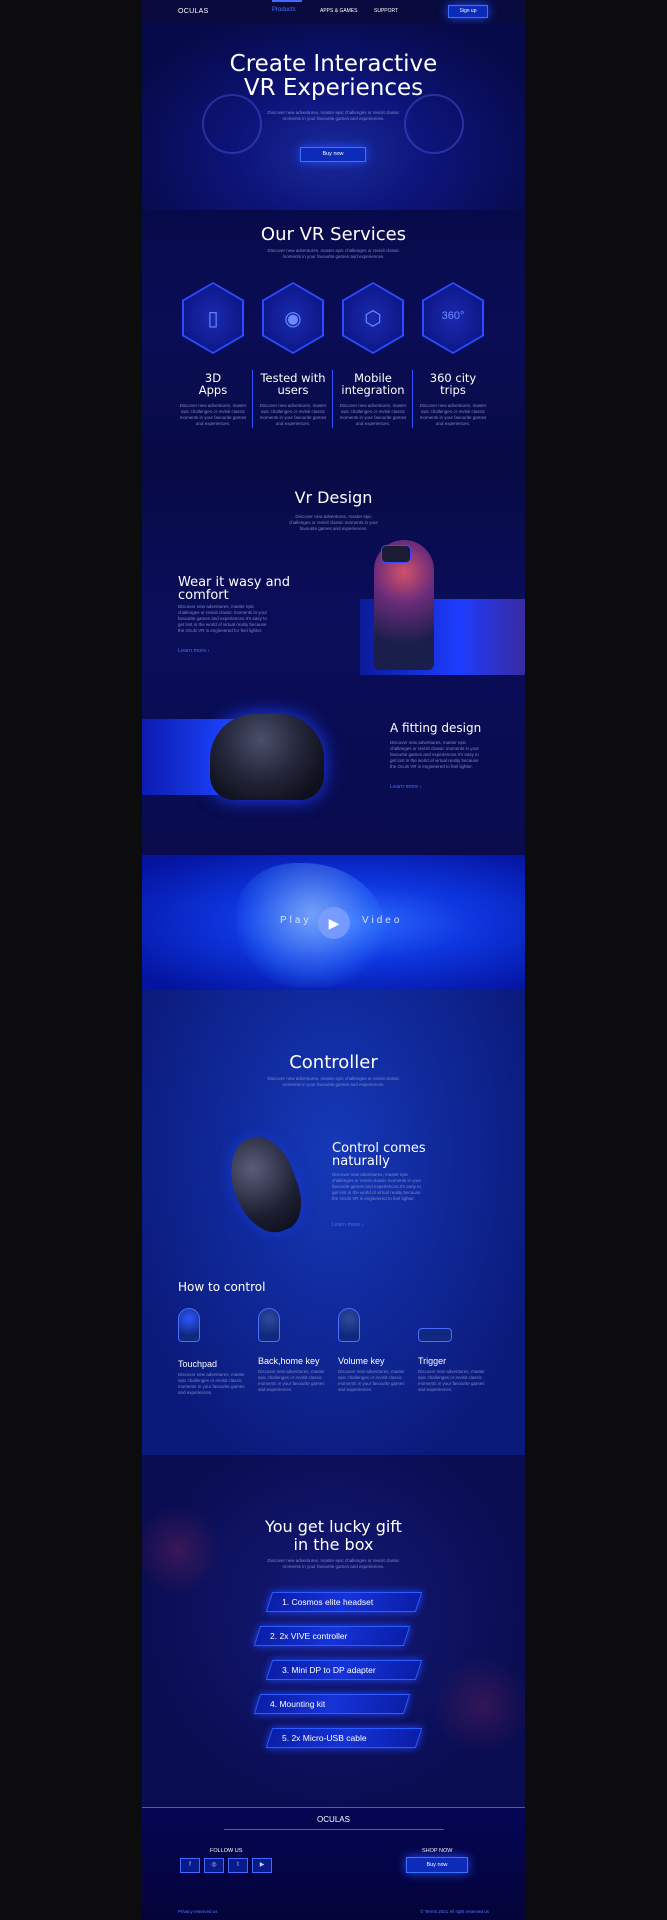 Image resolution: width=667 pixels, height=1920 pixels. What do you see at coordinates (198, 1911) in the screenshot?
I see `privacy-text: Privacy reserved us` at bounding box center [198, 1911].